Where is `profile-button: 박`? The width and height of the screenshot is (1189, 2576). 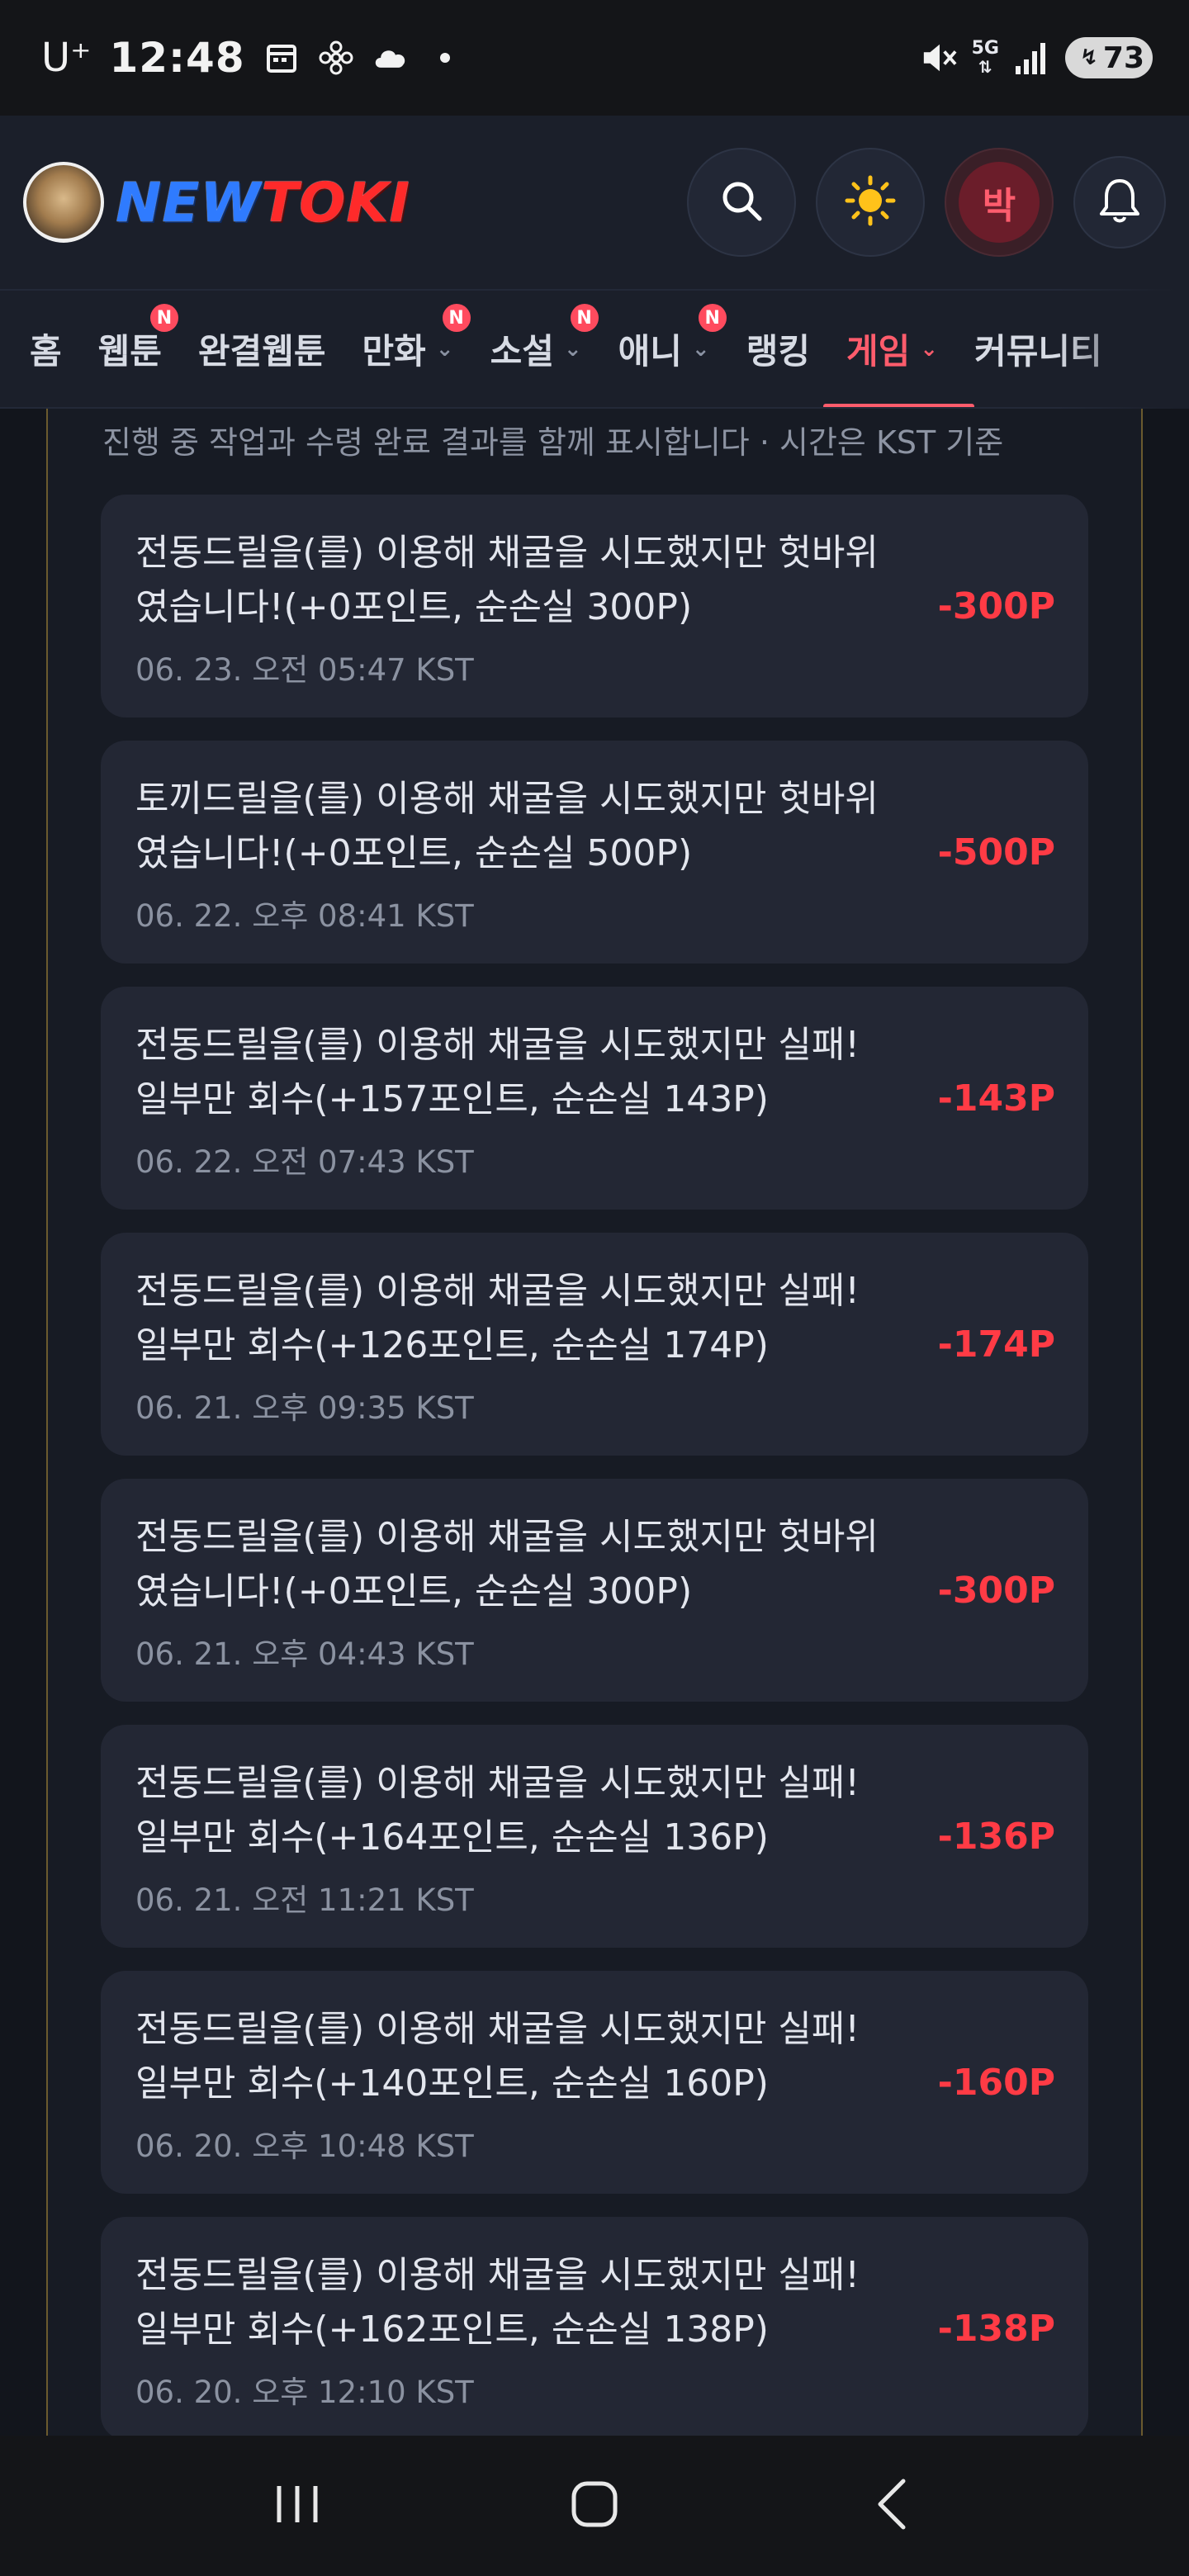
profile-button: 박 is located at coordinates (999, 202).